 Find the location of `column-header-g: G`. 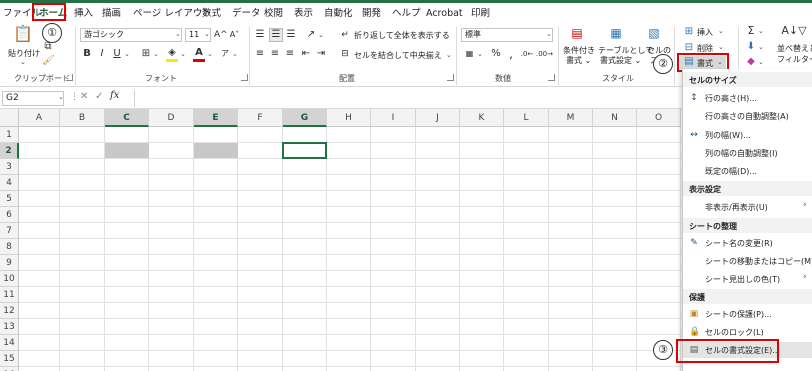

column-header-g: G is located at coordinates (305, 118).